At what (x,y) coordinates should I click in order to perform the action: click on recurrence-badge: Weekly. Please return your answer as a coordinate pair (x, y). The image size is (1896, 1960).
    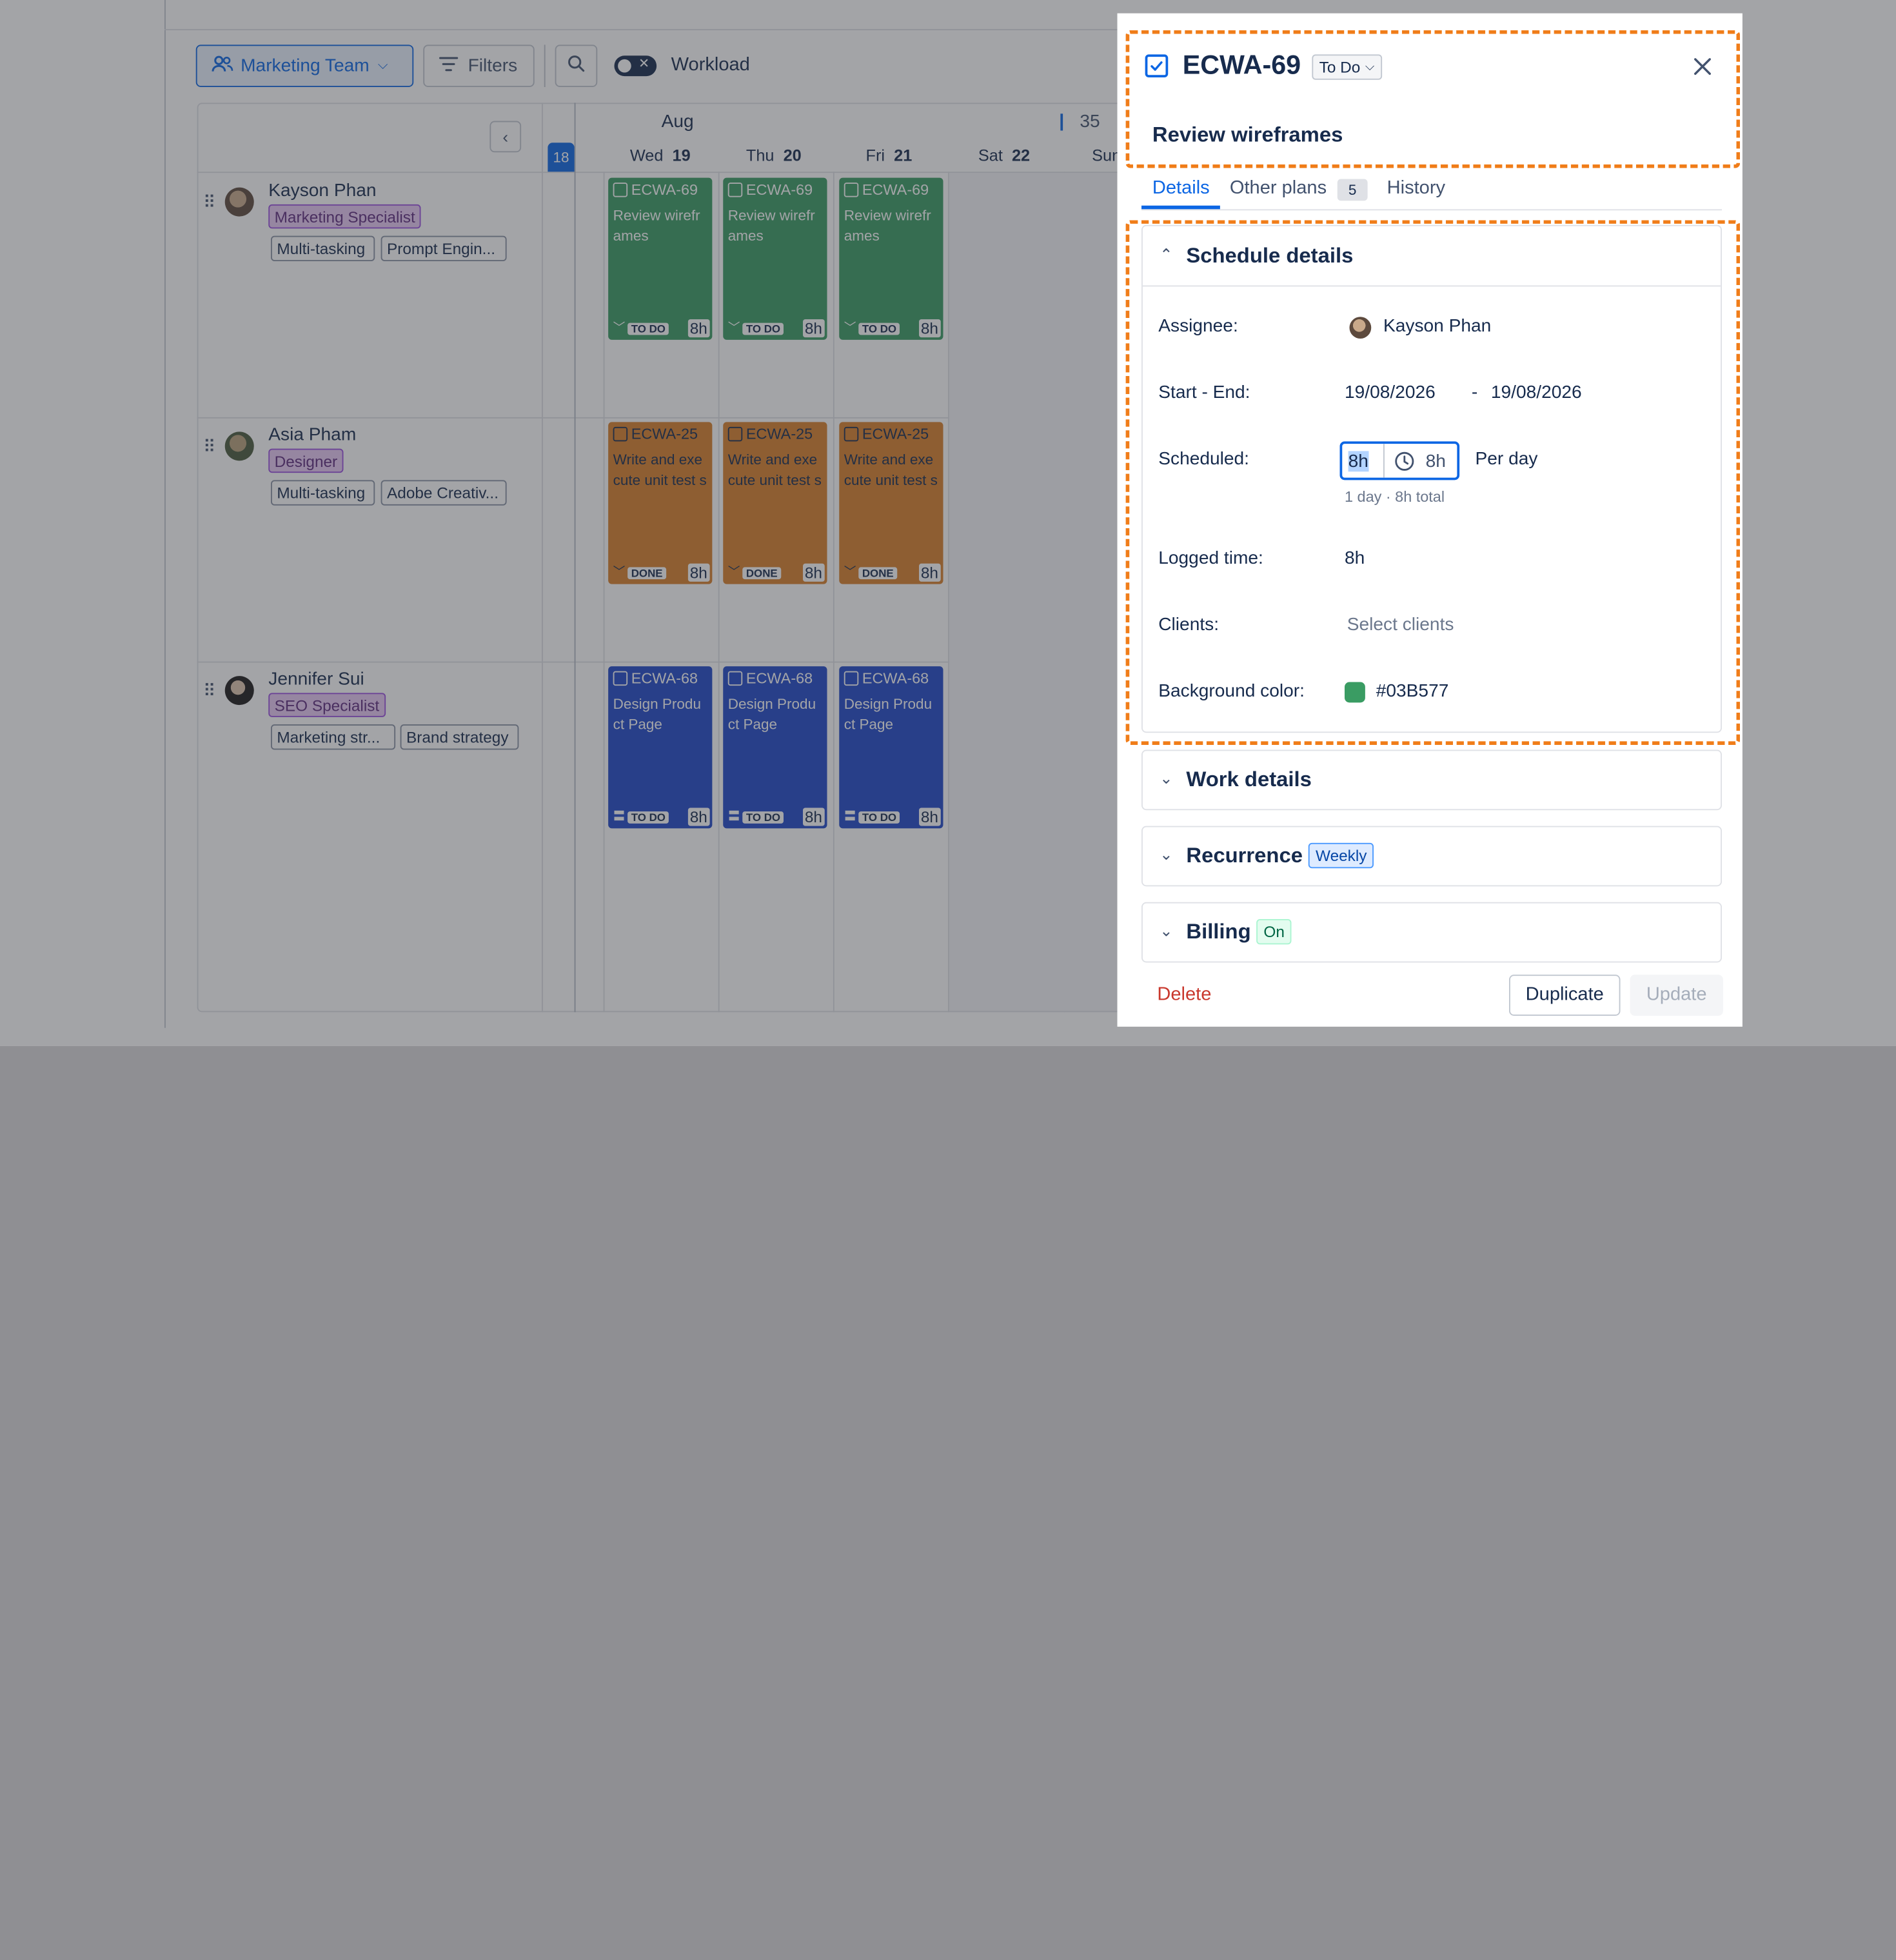
    Looking at the image, I should click on (1341, 856).